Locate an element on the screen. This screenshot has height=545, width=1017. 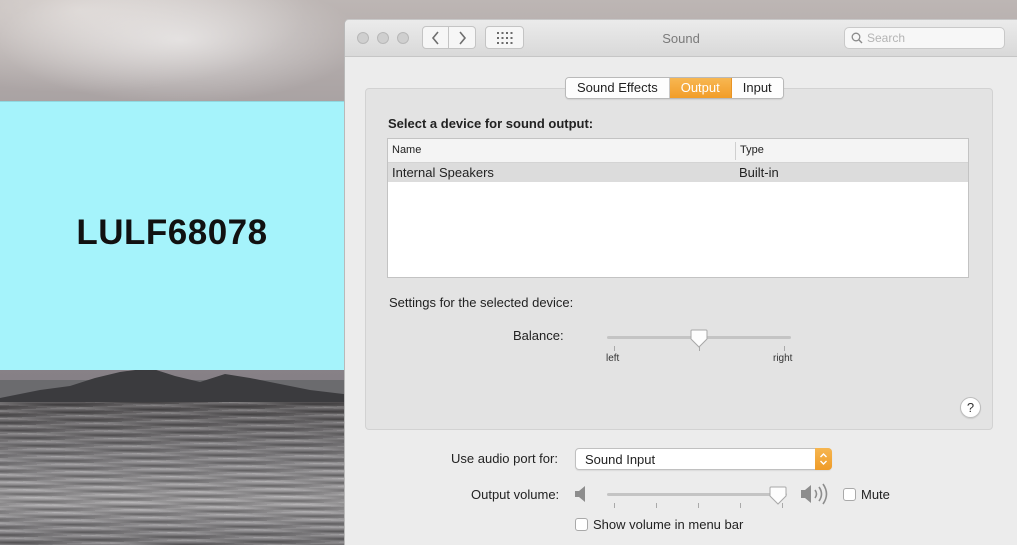
sound-tabs: Sound Effects Output Input is located at coordinates (674, 88).